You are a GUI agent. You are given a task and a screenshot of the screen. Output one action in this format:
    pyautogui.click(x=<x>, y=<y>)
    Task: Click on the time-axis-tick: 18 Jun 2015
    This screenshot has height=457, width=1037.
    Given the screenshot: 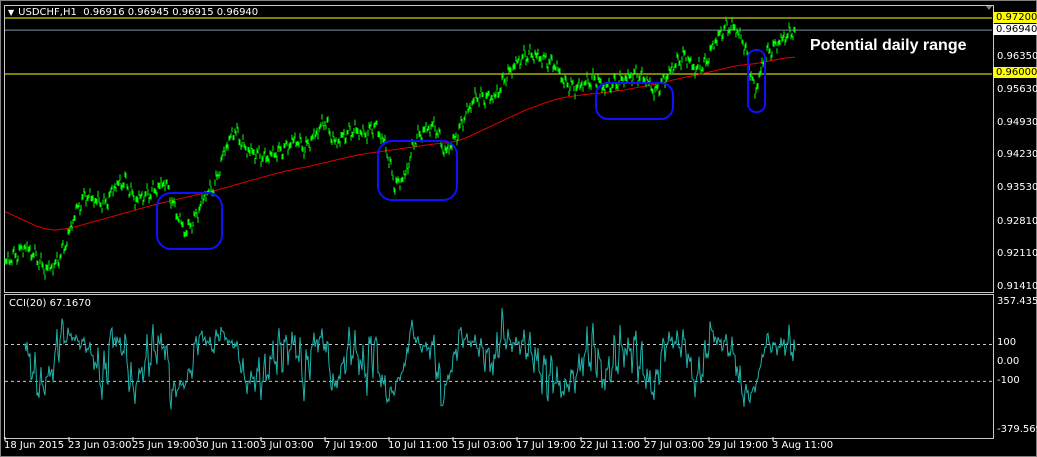 What is the action you would take?
    pyautogui.click(x=34, y=445)
    